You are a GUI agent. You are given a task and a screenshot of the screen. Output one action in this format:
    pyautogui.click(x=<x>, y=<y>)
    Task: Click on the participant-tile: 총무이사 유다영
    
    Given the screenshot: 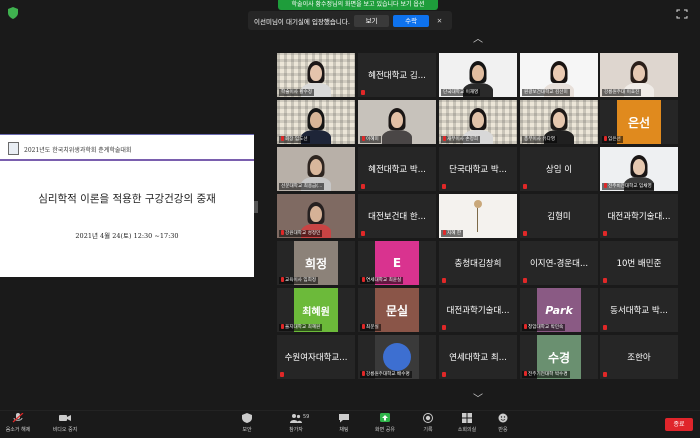 What is the action you would take?
    pyautogui.click(x=559, y=122)
    